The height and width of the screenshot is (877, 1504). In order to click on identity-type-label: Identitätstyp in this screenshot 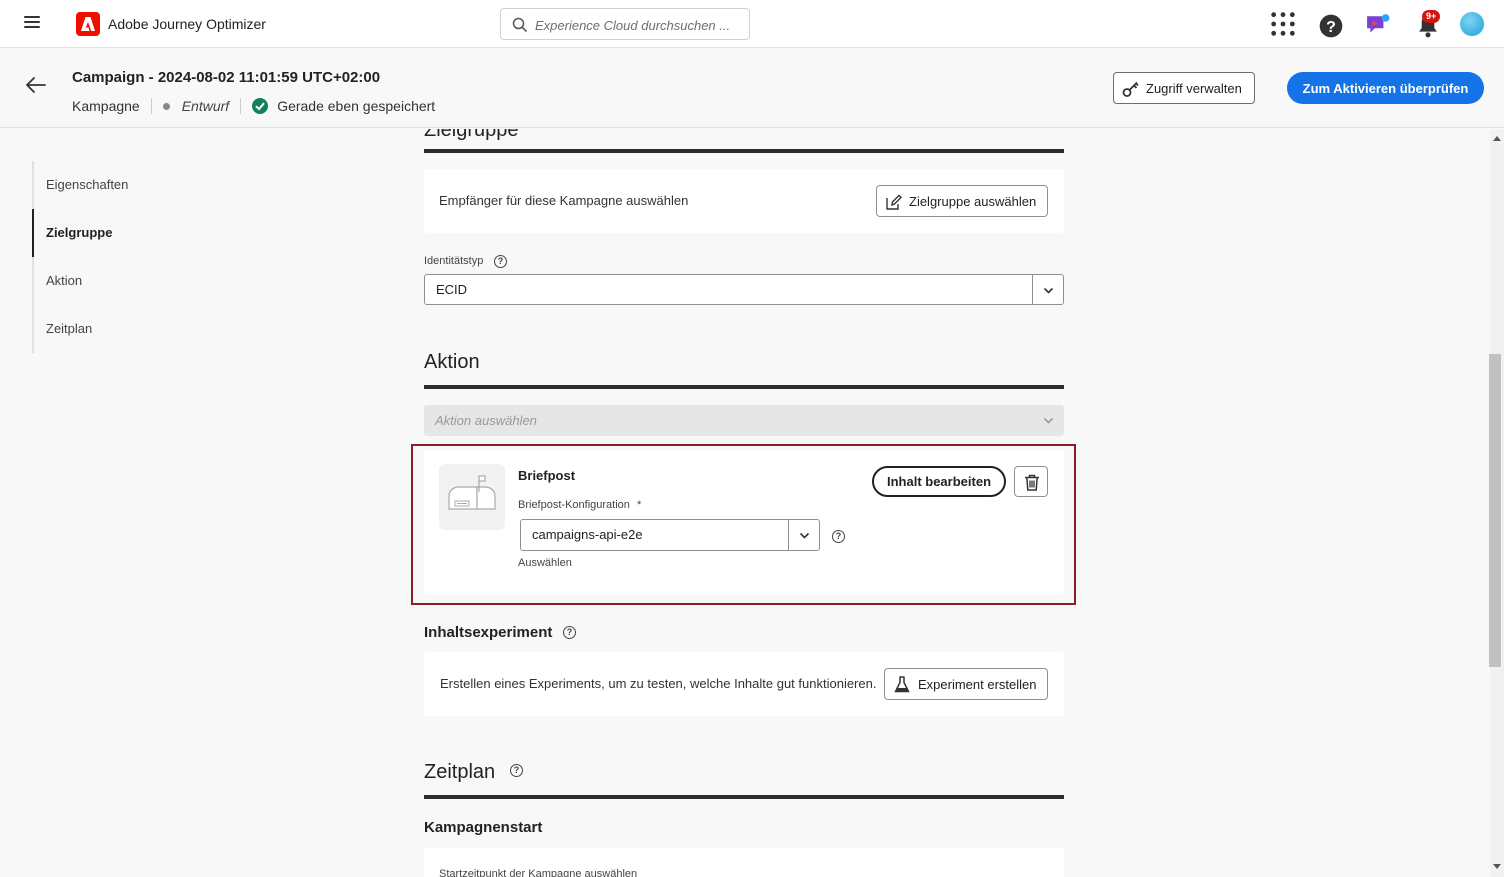, I will do `click(454, 261)`.